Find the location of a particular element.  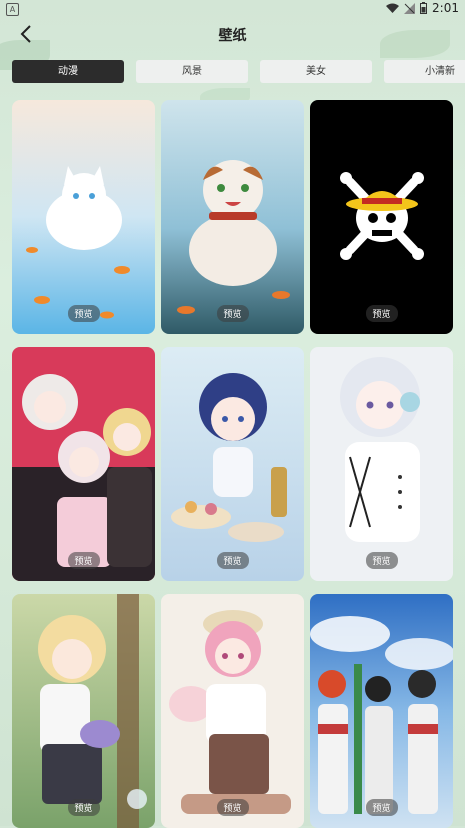

page-title: 壁纸 is located at coordinates (232, 36).